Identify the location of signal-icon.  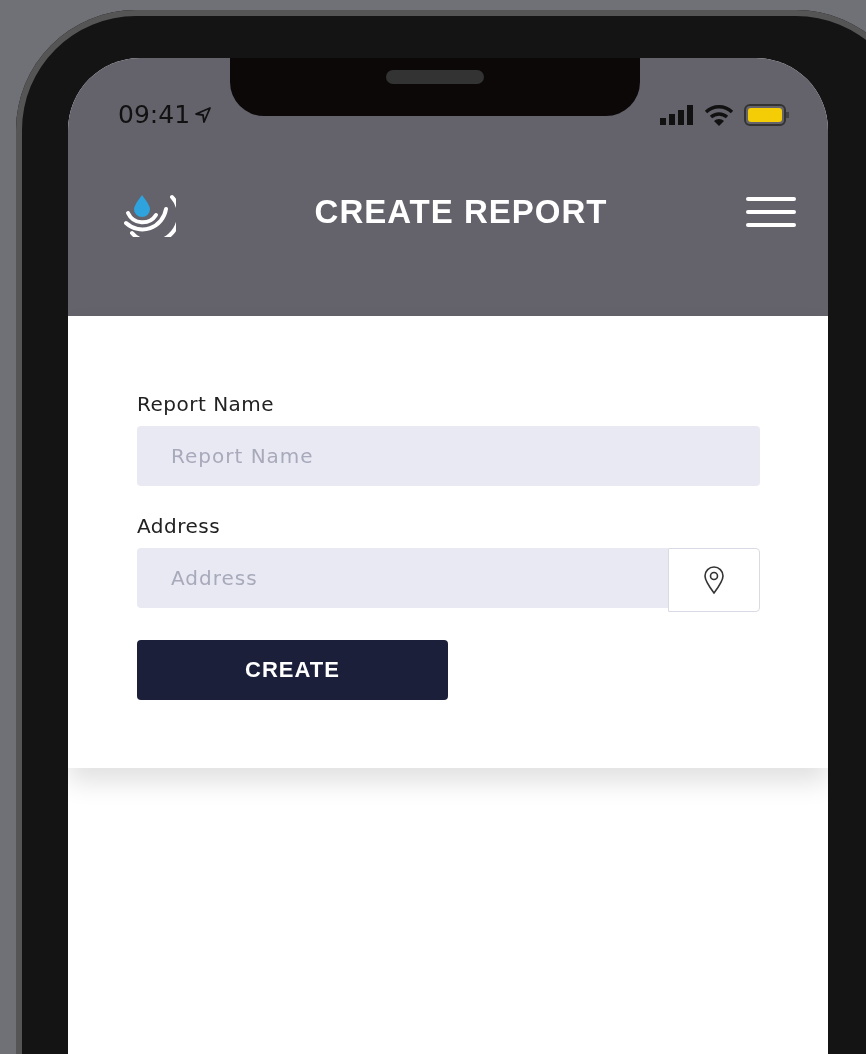
(677, 114).